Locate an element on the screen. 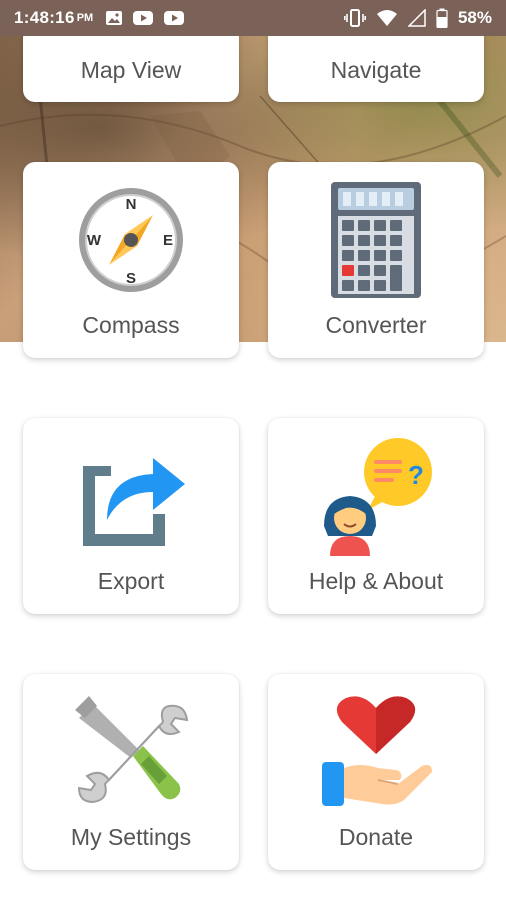  map-view-button: Map View is located at coordinates (131, 64).